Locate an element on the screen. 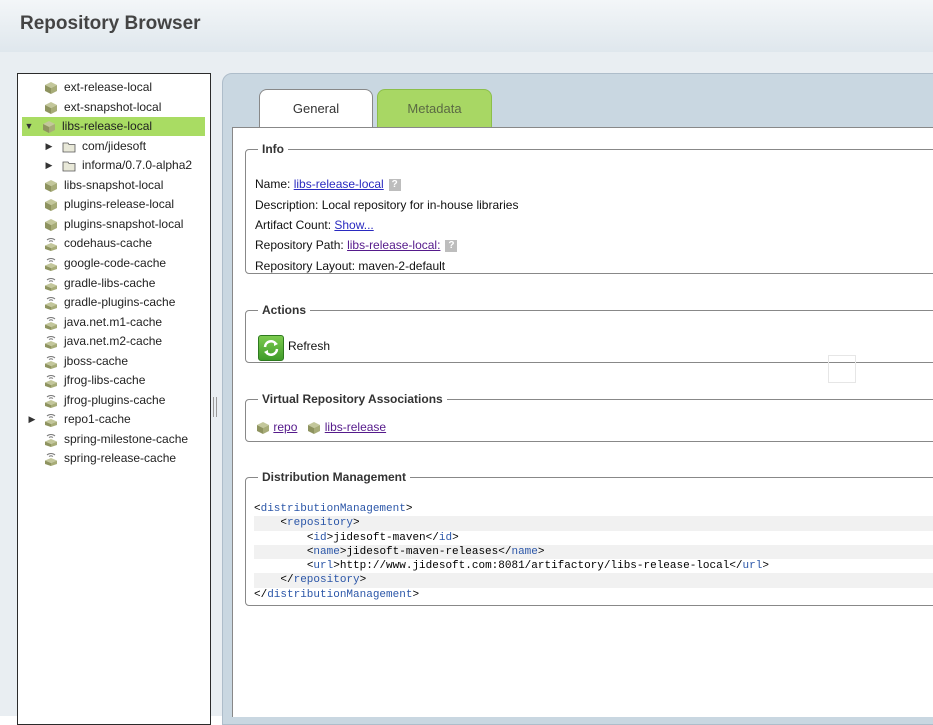 The width and height of the screenshot is (933, 725). tab-metadata: Metadata is located at coordinates (434, 108).